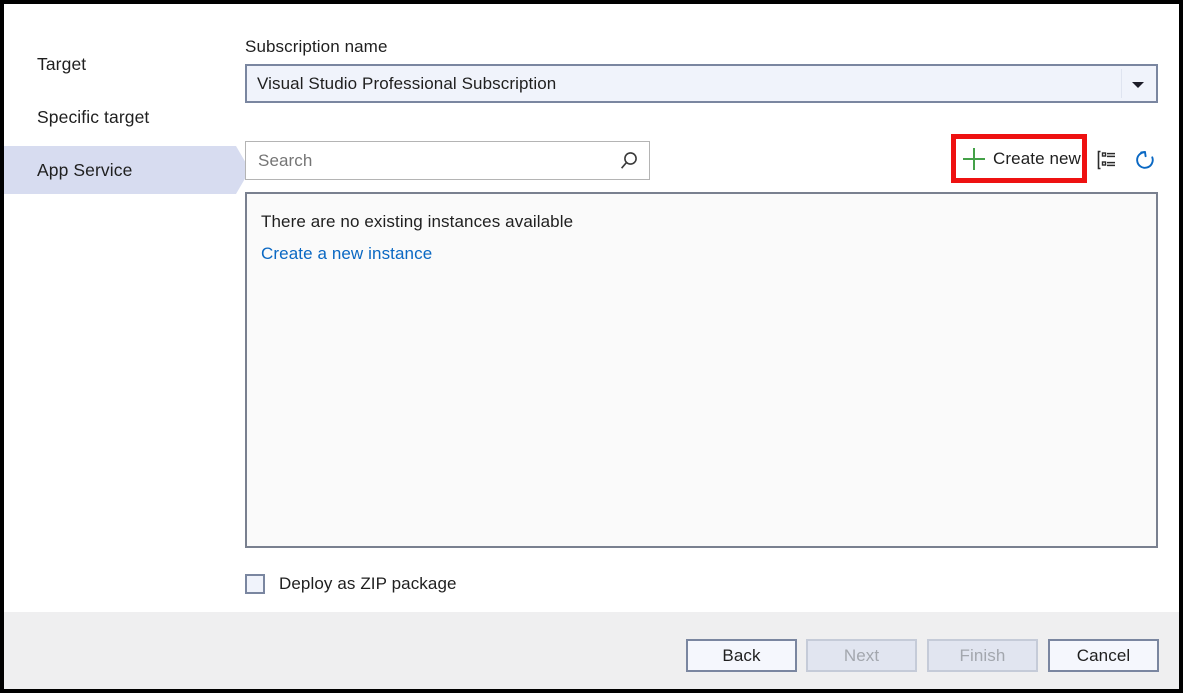 The height and width of the screenshot is (693, 1183). I want to click on sidebar-item-label: Specific target, so click(93, 116).